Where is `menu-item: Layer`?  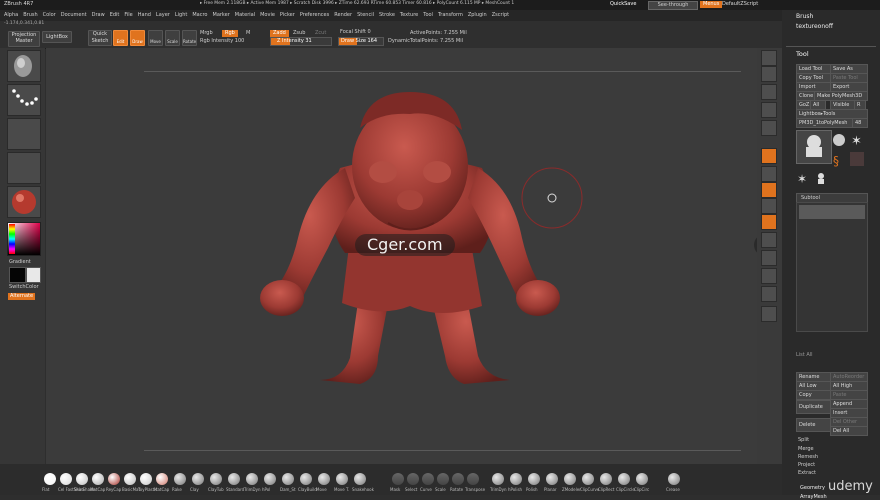 menu-item: Layer is located at coordinates (163, 15).